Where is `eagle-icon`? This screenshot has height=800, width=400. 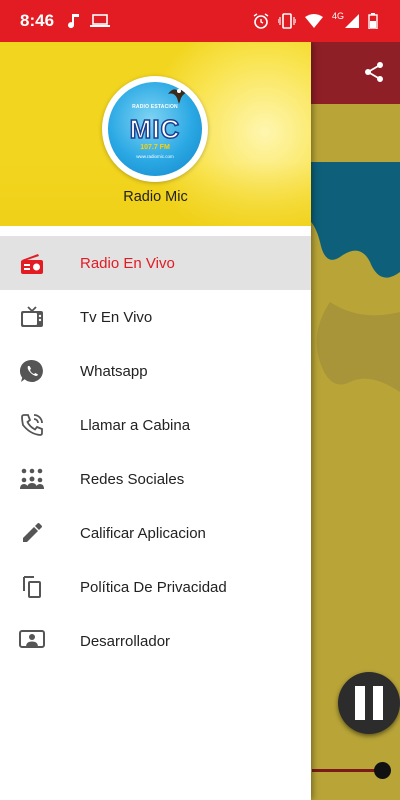 eagle-icon is located at coordinates (179, 96).